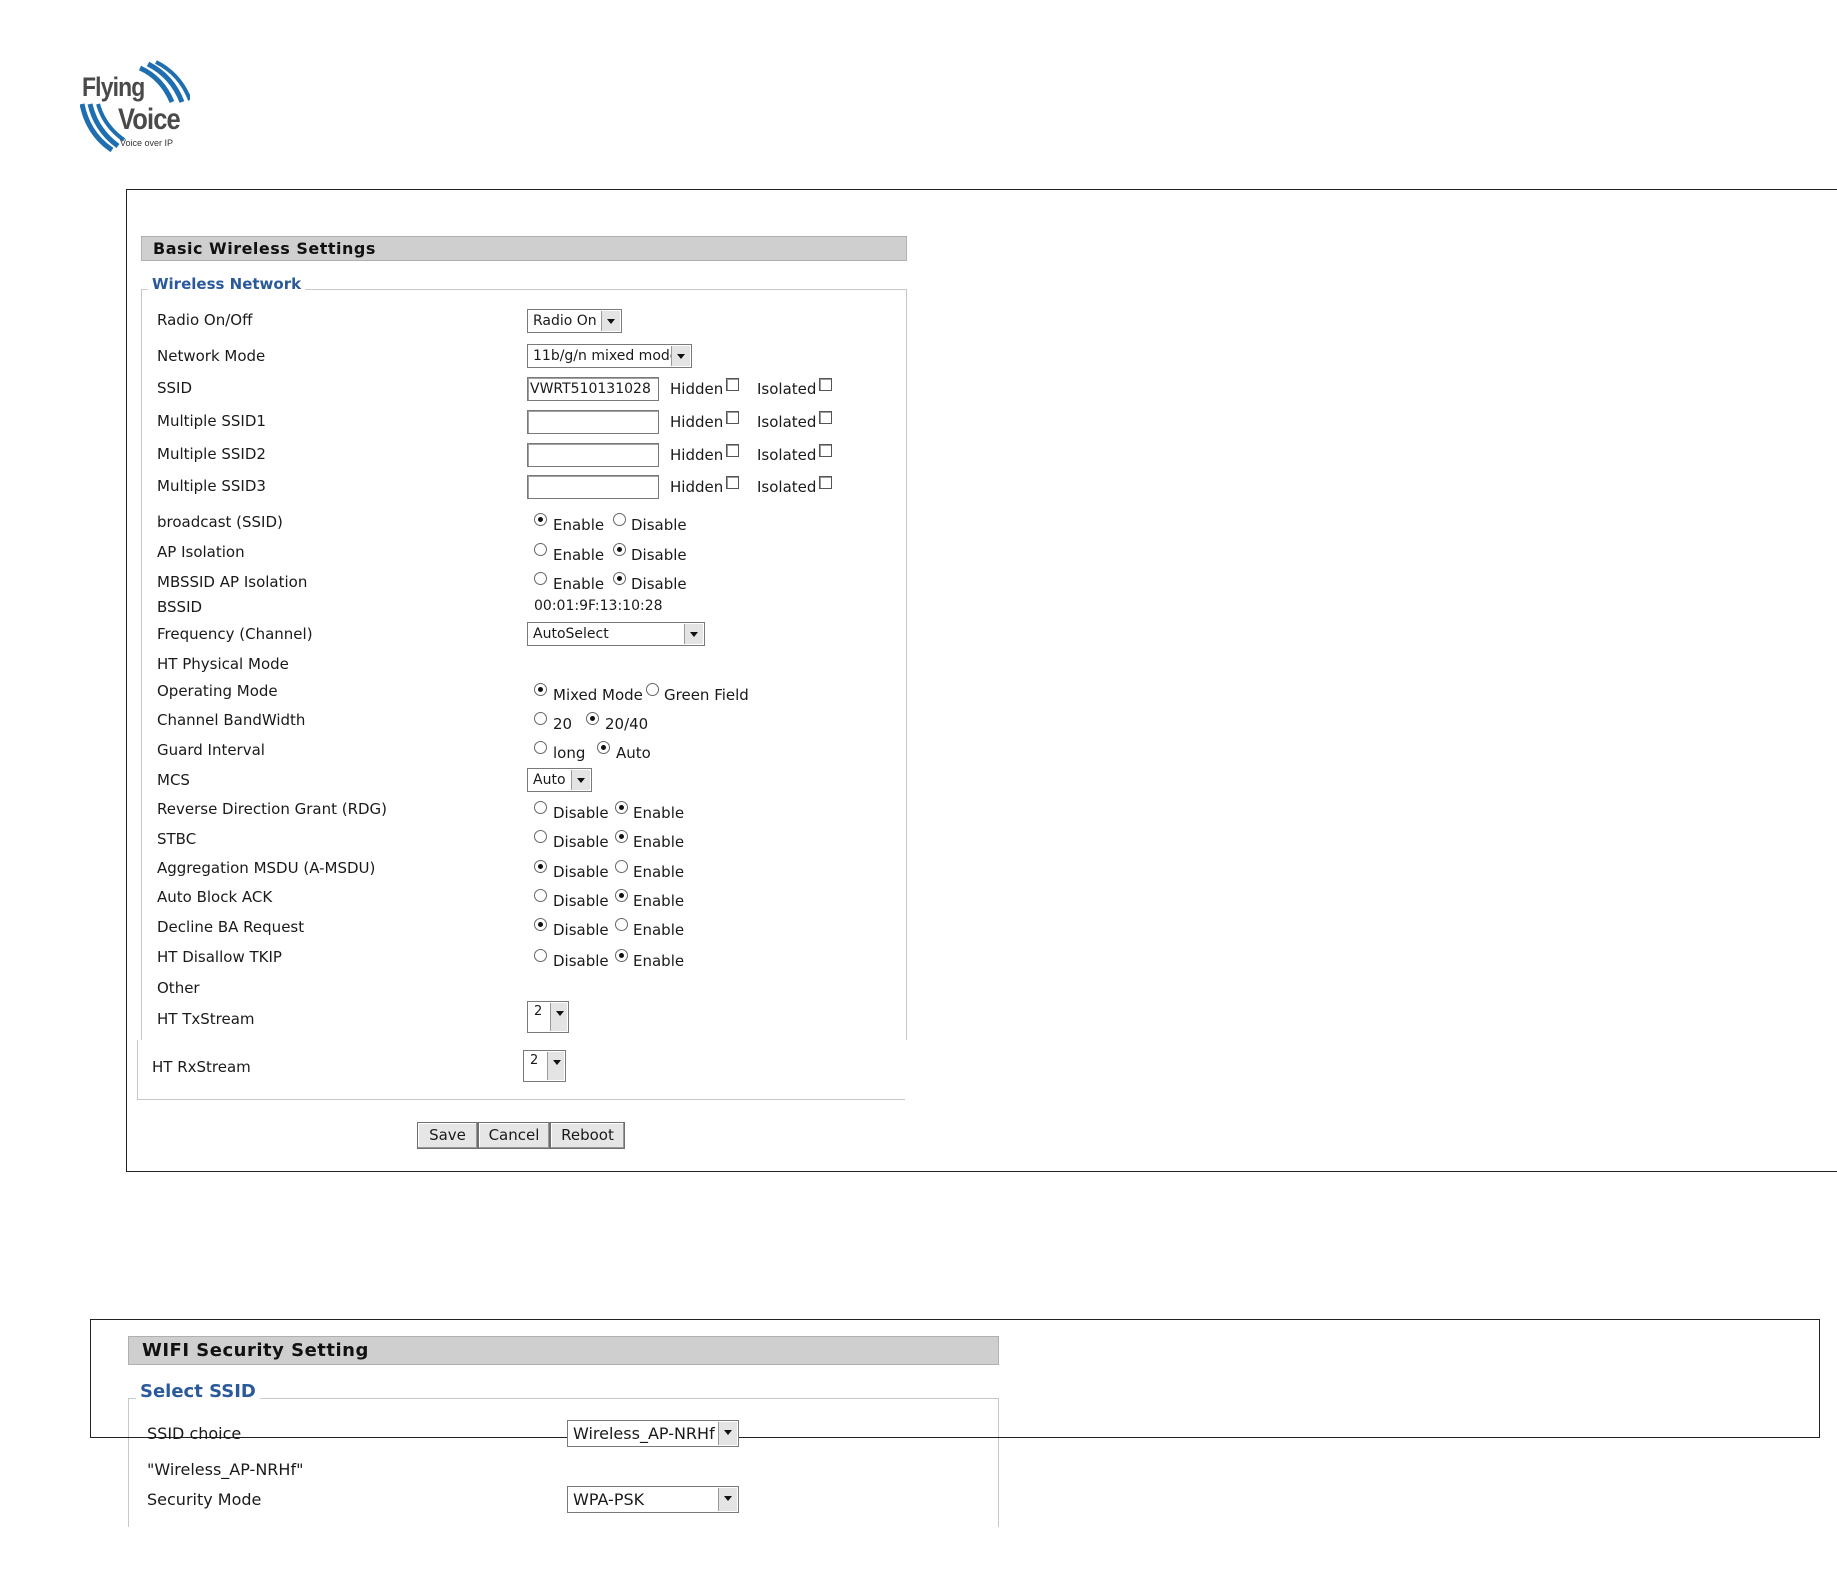 The height and width of the screenshot is (1584, 1837). What do you see at coordinates (540, 519) in the screenshot?
I see `broadcast-enable-radio` at bounding box center [540, 519].